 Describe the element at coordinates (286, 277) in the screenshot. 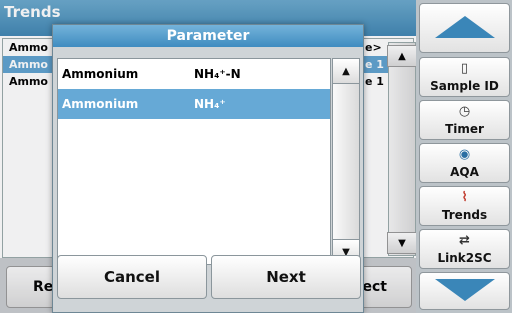

I see `next-button: Next` at that location.